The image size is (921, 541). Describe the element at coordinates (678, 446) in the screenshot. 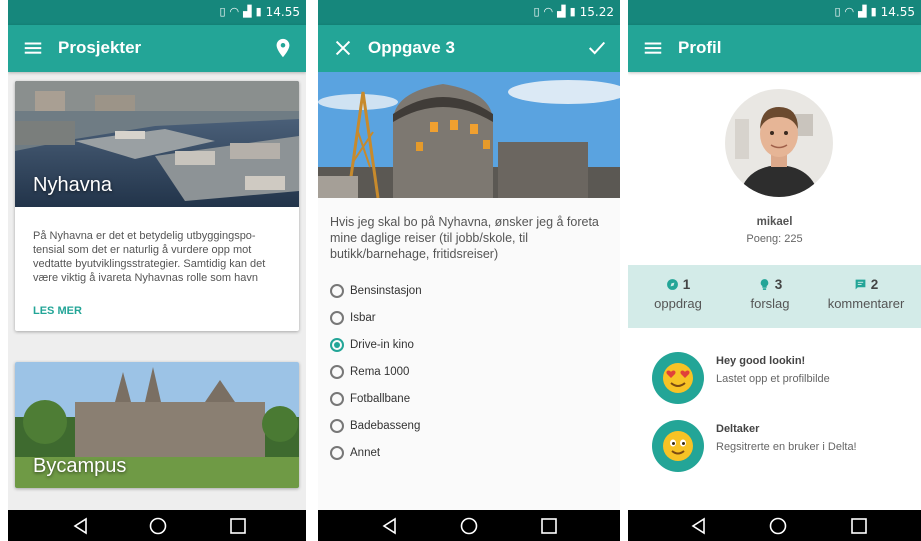

I see `smiley-emoji-icon` at that location.